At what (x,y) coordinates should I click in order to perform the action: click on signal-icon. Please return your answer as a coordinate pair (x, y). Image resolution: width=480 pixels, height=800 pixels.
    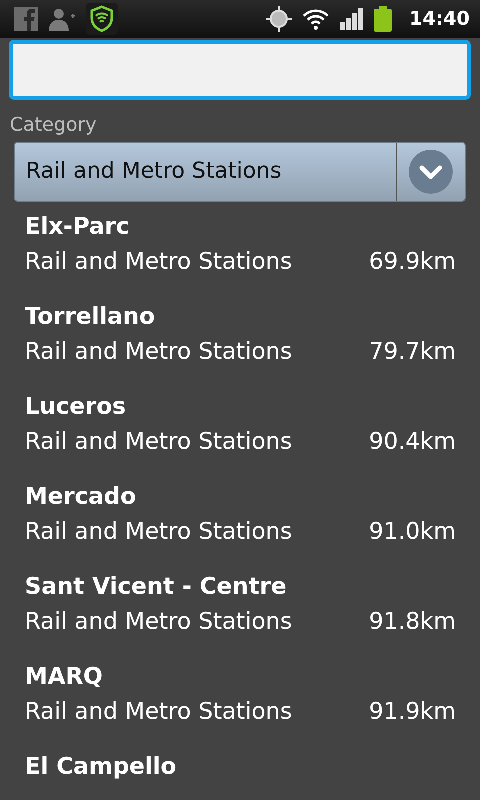
    Looking at the image, I should click on (352, 19).